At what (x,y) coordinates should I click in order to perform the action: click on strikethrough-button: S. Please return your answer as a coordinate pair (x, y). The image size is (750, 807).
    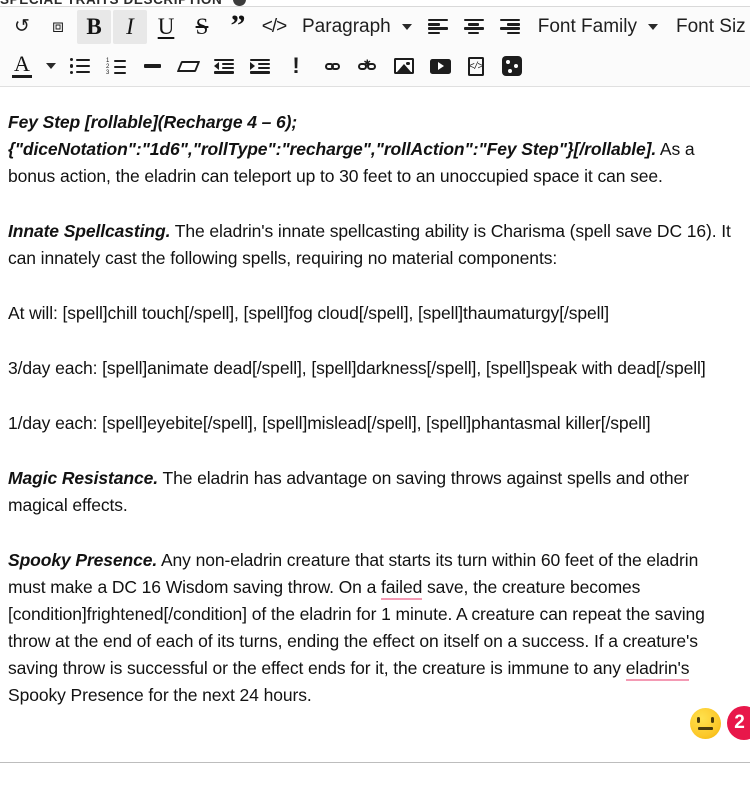
    Looking at the image, I should click on (202, 27).